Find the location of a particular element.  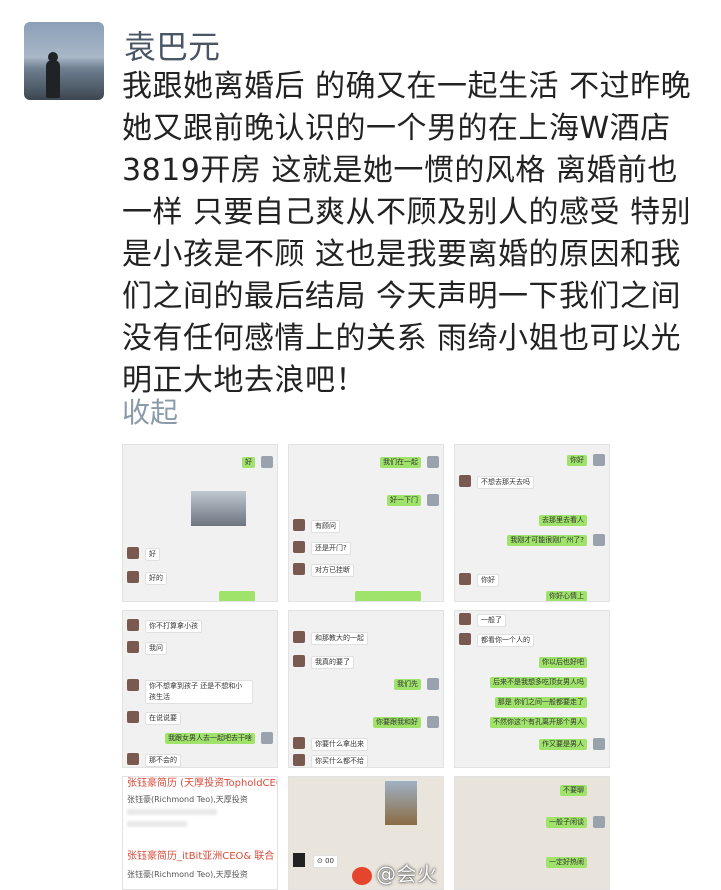

chat-screenshot-1: 好 好 好的 is located at coordinates (200, 523).